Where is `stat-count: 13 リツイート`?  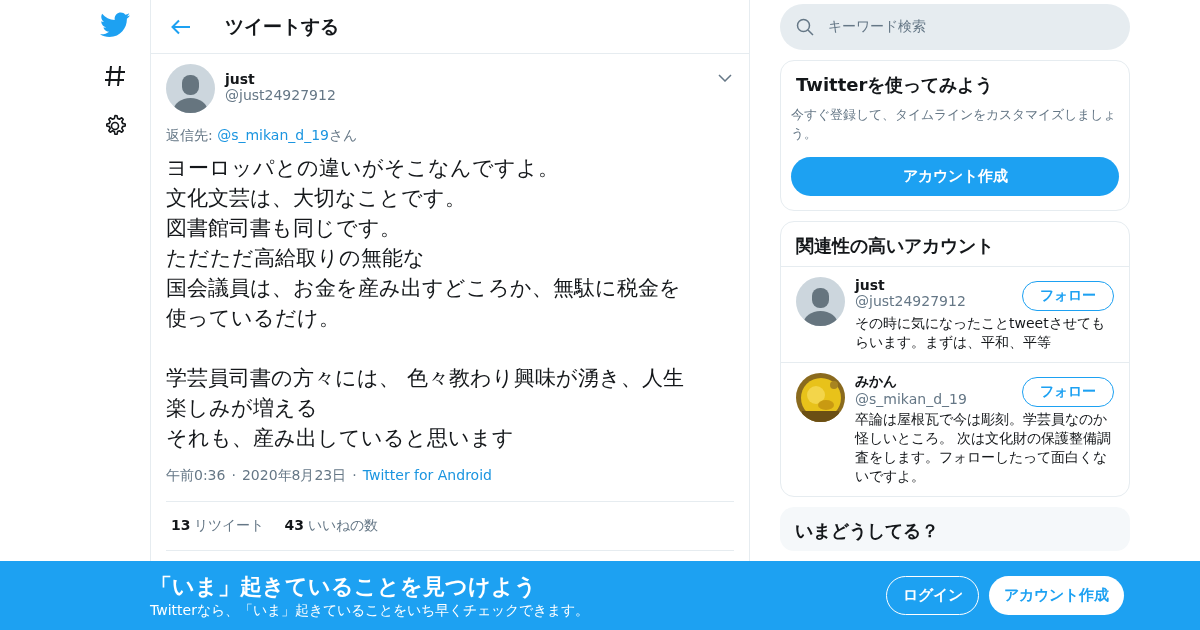 stat-count: 13 リツイート is located at coordinates (218, 526).